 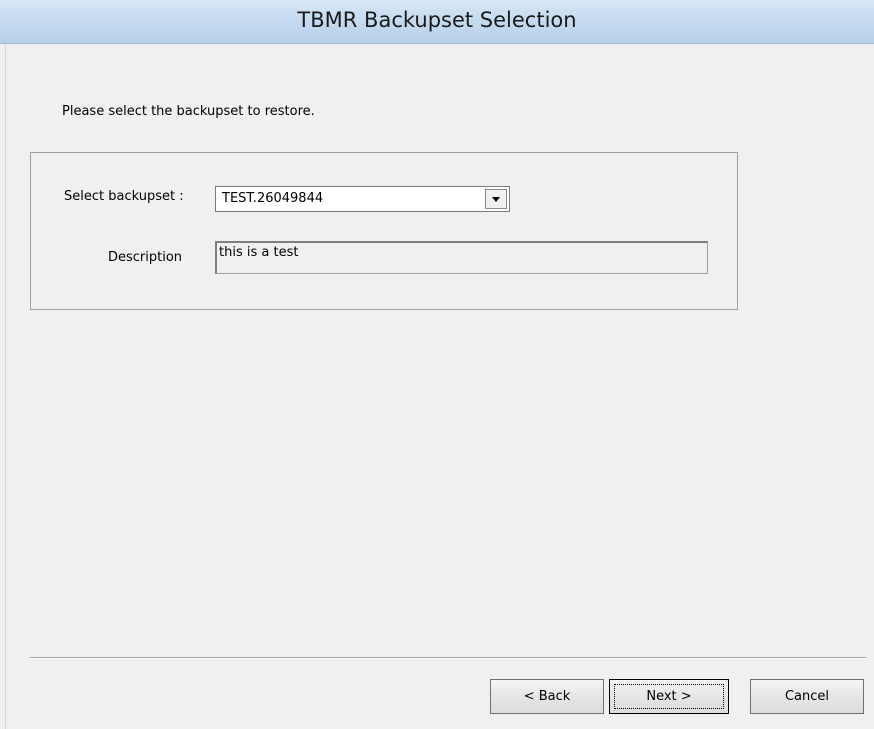 I want to click on select-backupset-label: Select backupset :, so click(x=124, y=196).